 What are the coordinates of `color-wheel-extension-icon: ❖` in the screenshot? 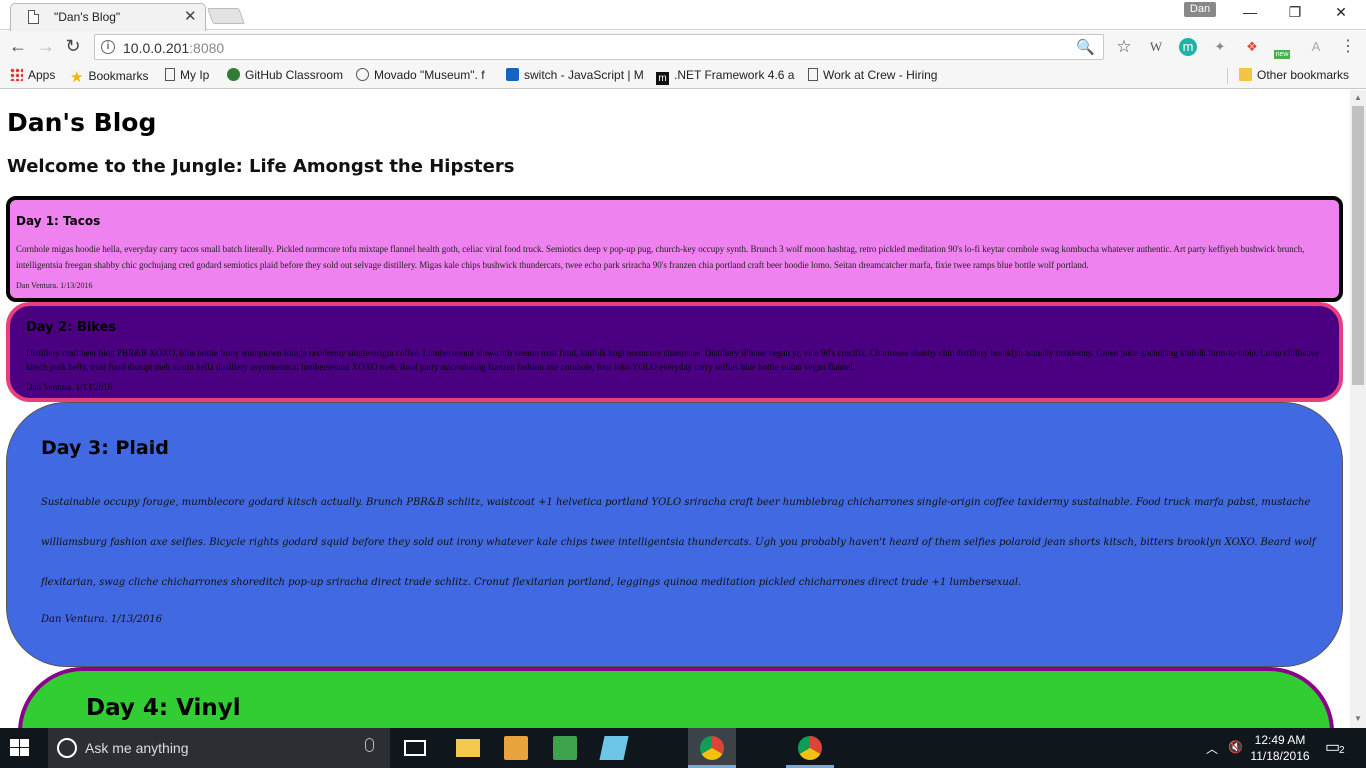 It's located at (1252, 47).